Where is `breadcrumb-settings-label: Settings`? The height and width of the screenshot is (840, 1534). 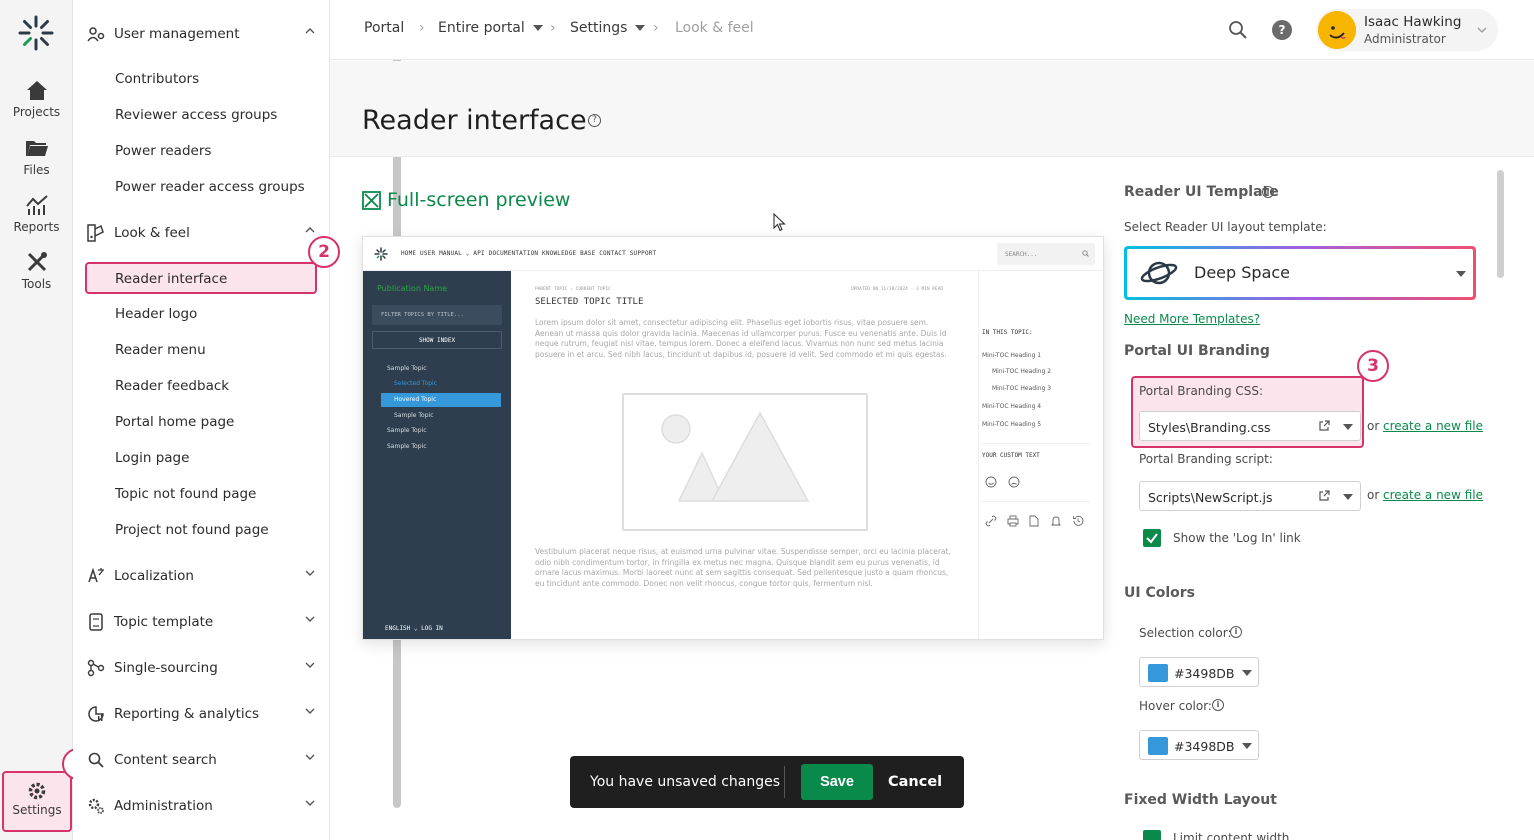
breadcrumb-settings-label: Settings is located at coordinates (599, 28).